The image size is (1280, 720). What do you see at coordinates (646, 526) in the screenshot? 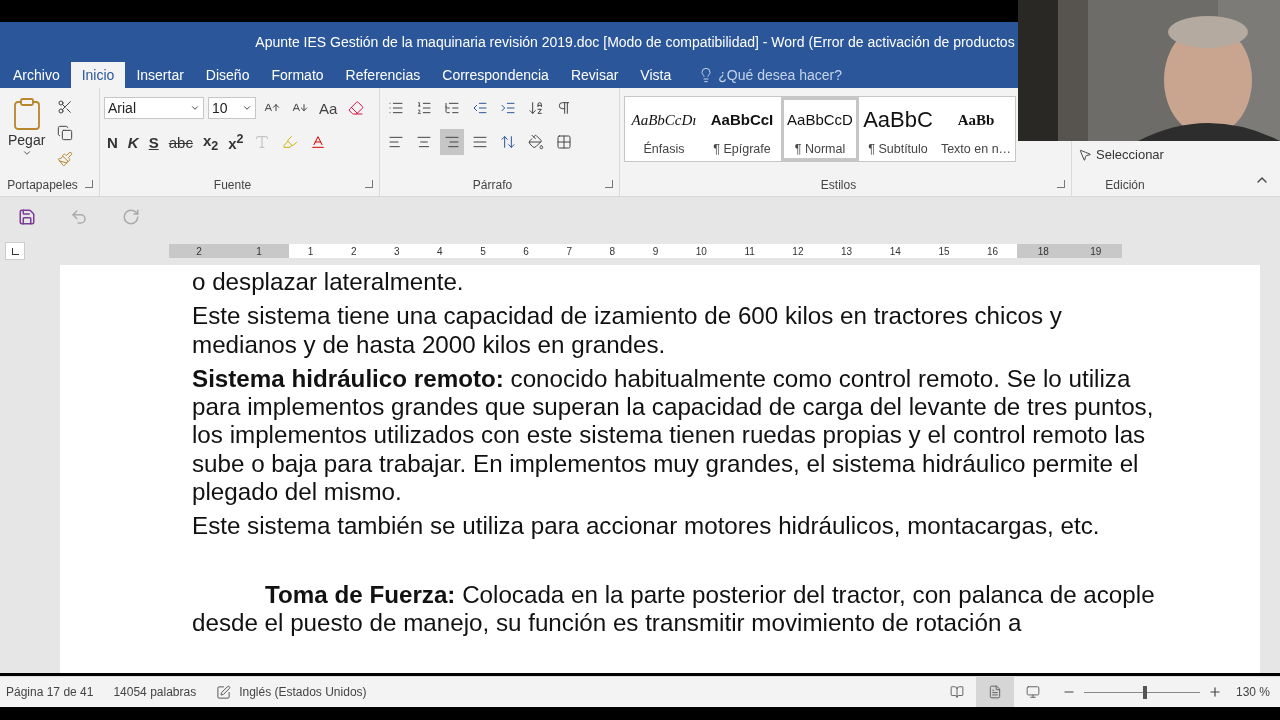
I see `paragraph: Este sistema también se utiliza para accionar motores hidráulicos, montacargas, etc.` at bounding box center [646, 526].